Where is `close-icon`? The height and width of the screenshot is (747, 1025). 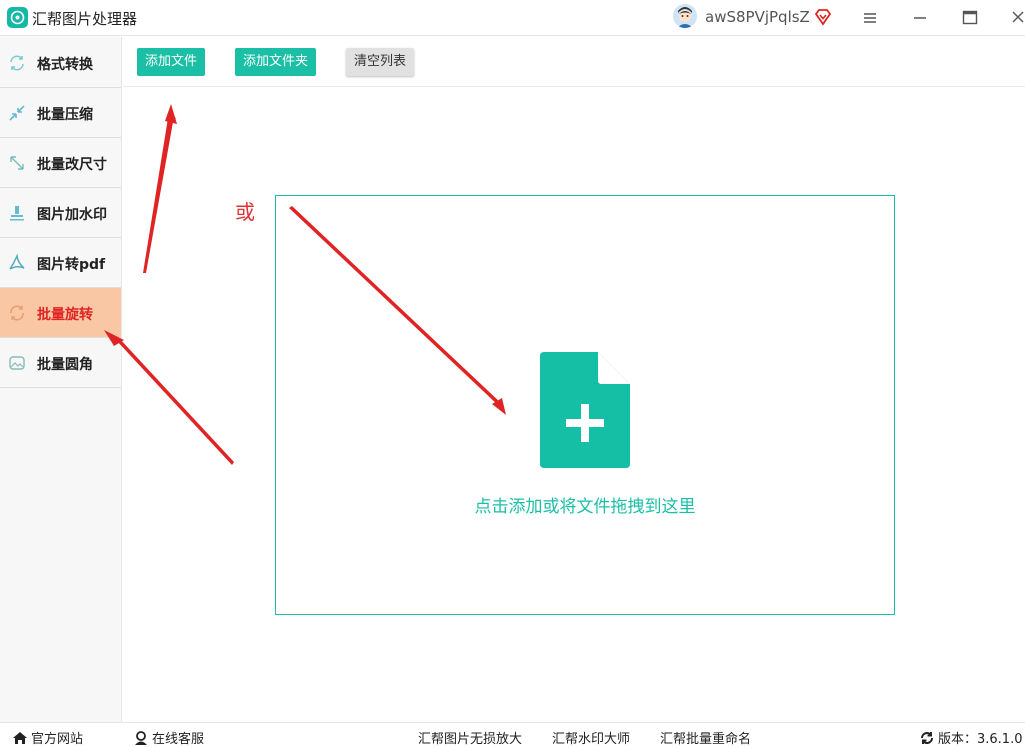
close-icon is located at coordinates (1016, 18).